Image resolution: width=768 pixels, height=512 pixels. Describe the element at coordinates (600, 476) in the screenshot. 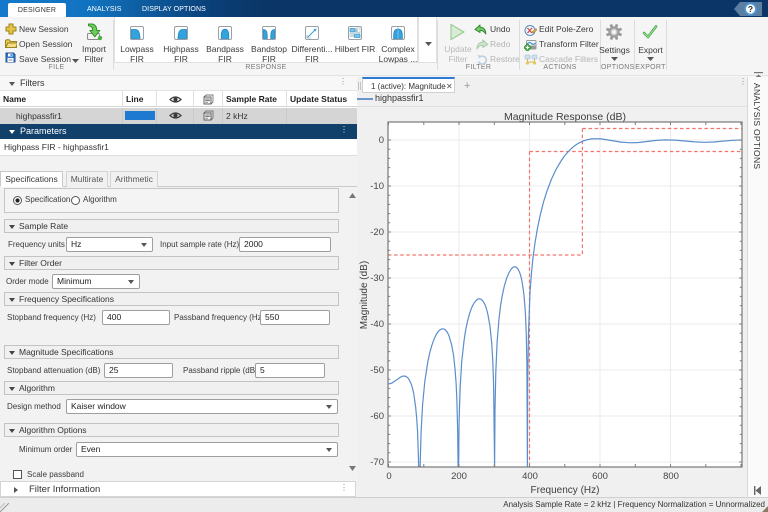

I see `svg-text: 600` at that location.